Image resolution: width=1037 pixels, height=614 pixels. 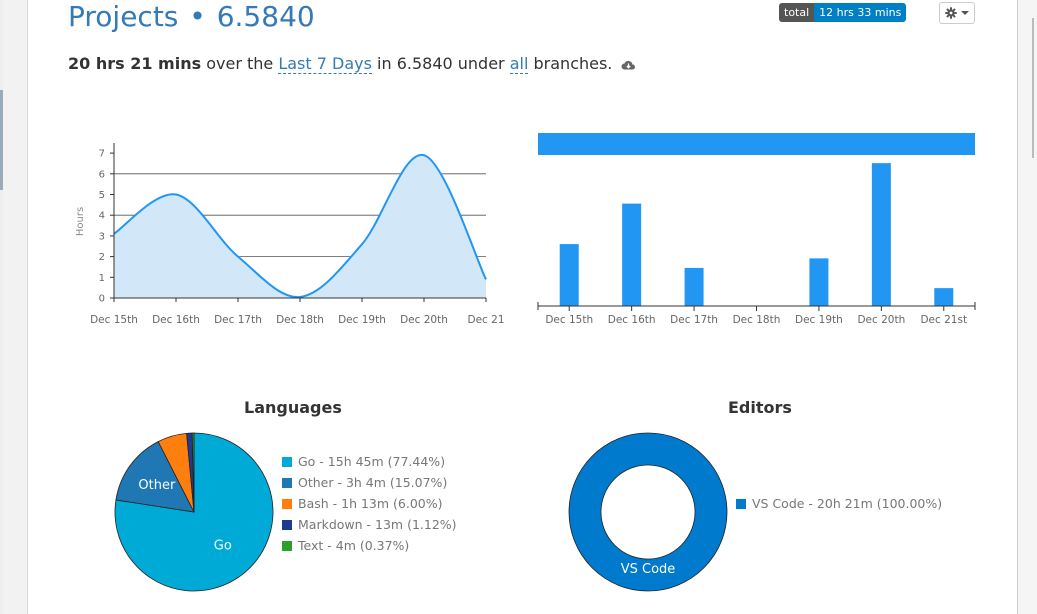 I want to click on chevron-down-icon, so click(x=965, y=13).